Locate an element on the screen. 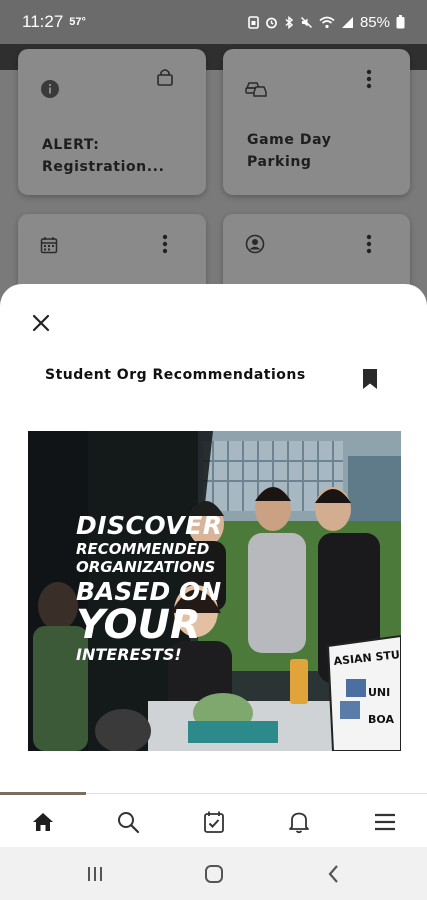  profile-icon is located at coordinates (255, 244).